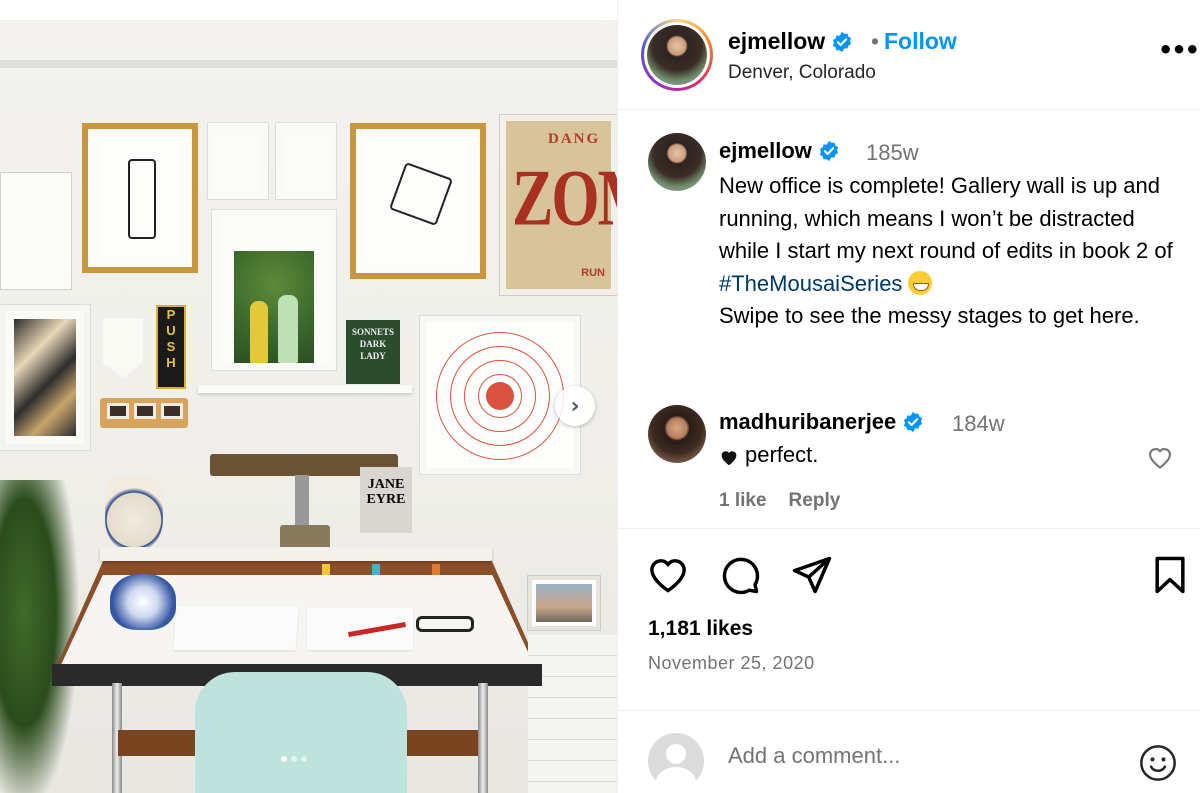  What do you see at coordinates (305, 389) in the screenshot?
I see `picture-ledge` at bounding box center [305, 389].